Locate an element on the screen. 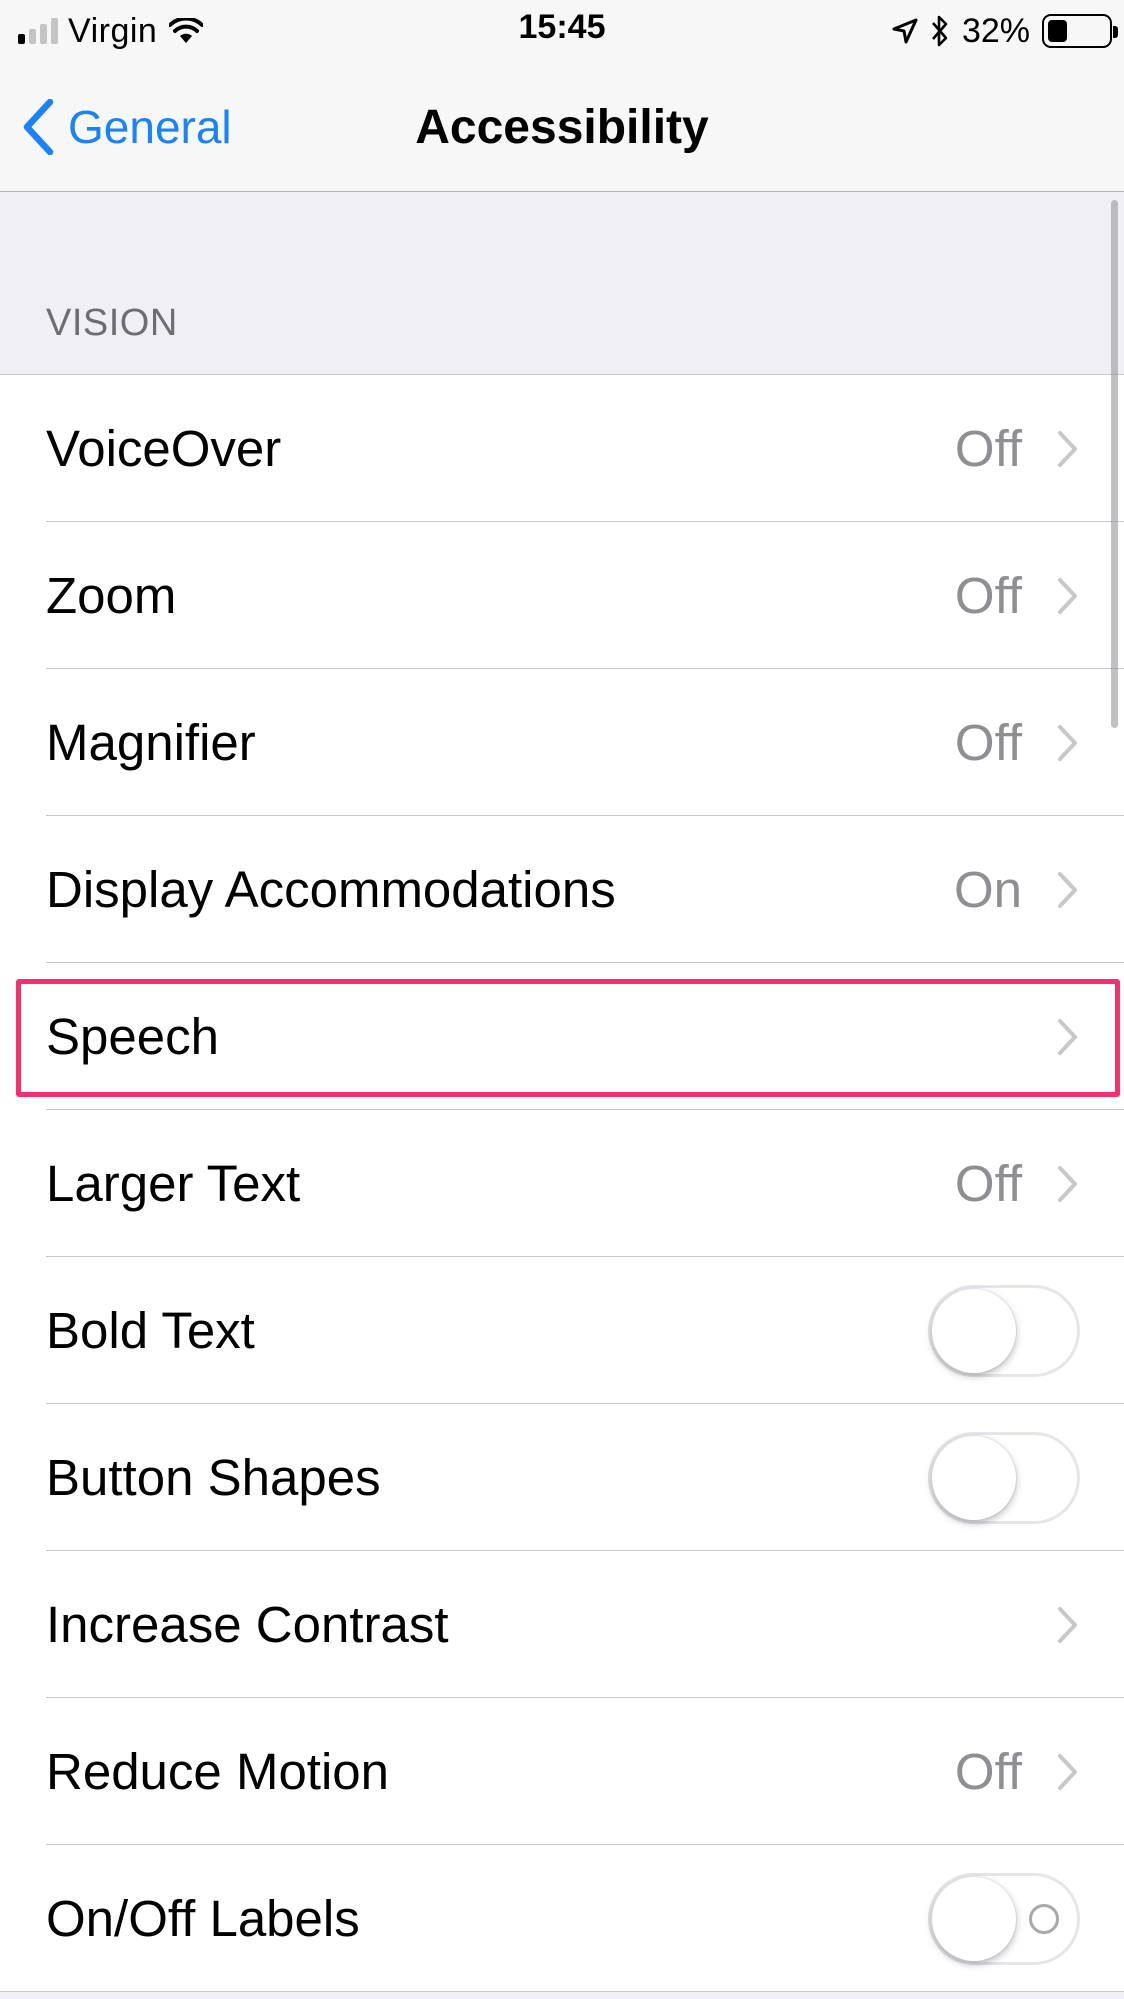  settings-row-on-off-labels: On/Off Labels is located at coordinates (562, 1918).